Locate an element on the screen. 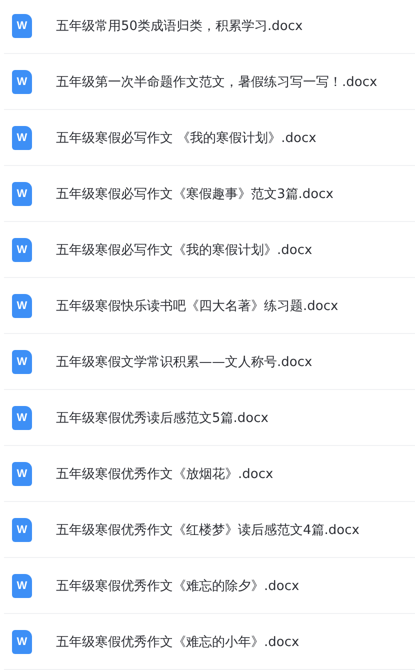  file-name: 五年级寒假优秀作文《放烟花》.docx is located at coordinates (165, 473).